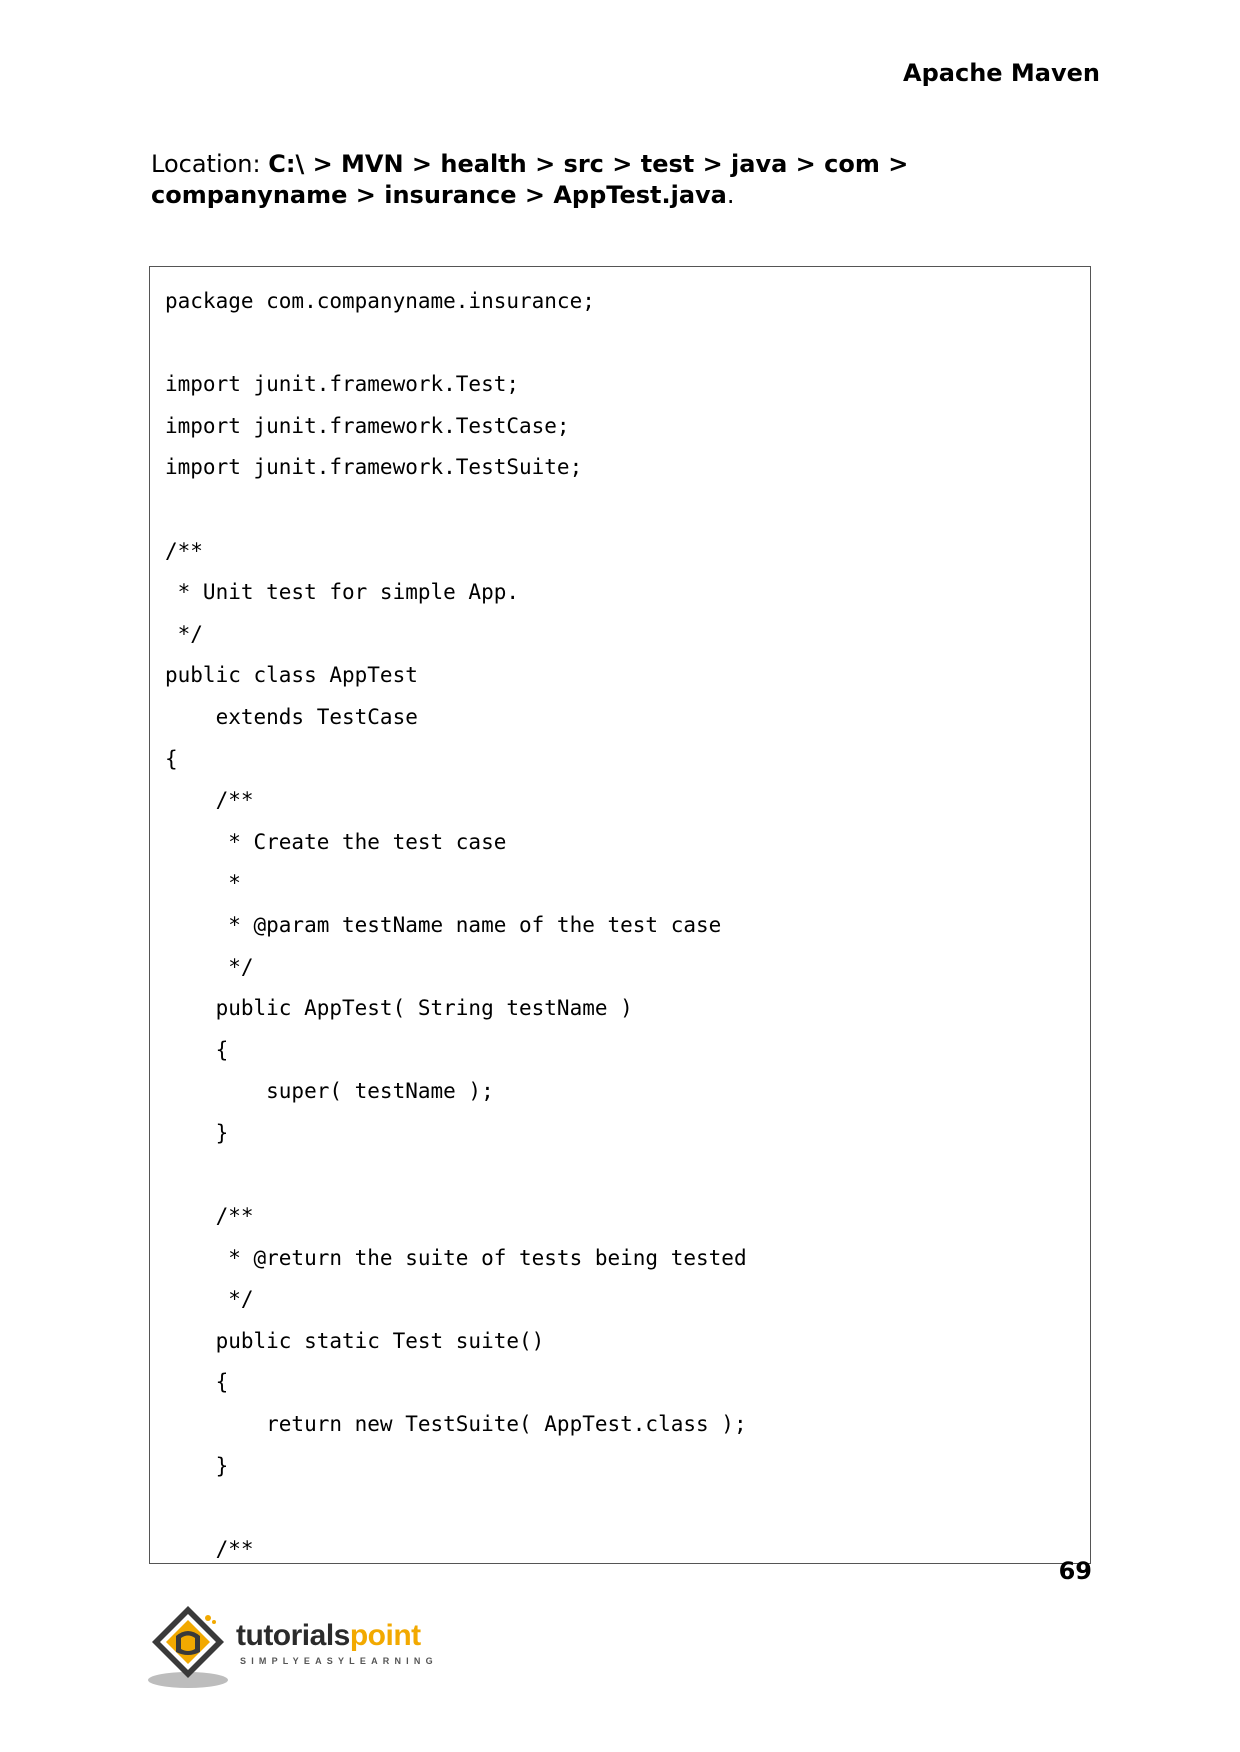 The image size is (1240, 1752). I want to click on logo-wordmark: tutorialspoint, so click(328, 1636).